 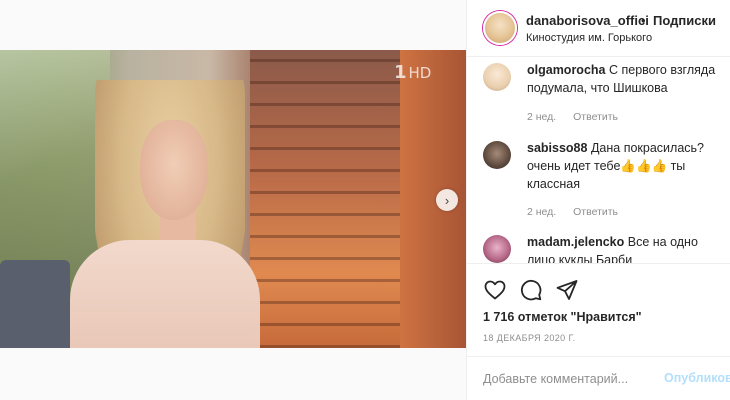 What do you see at coordinates (573, 379) in the screenshot?
I see `comment-input` at bounding box center [573, 379].